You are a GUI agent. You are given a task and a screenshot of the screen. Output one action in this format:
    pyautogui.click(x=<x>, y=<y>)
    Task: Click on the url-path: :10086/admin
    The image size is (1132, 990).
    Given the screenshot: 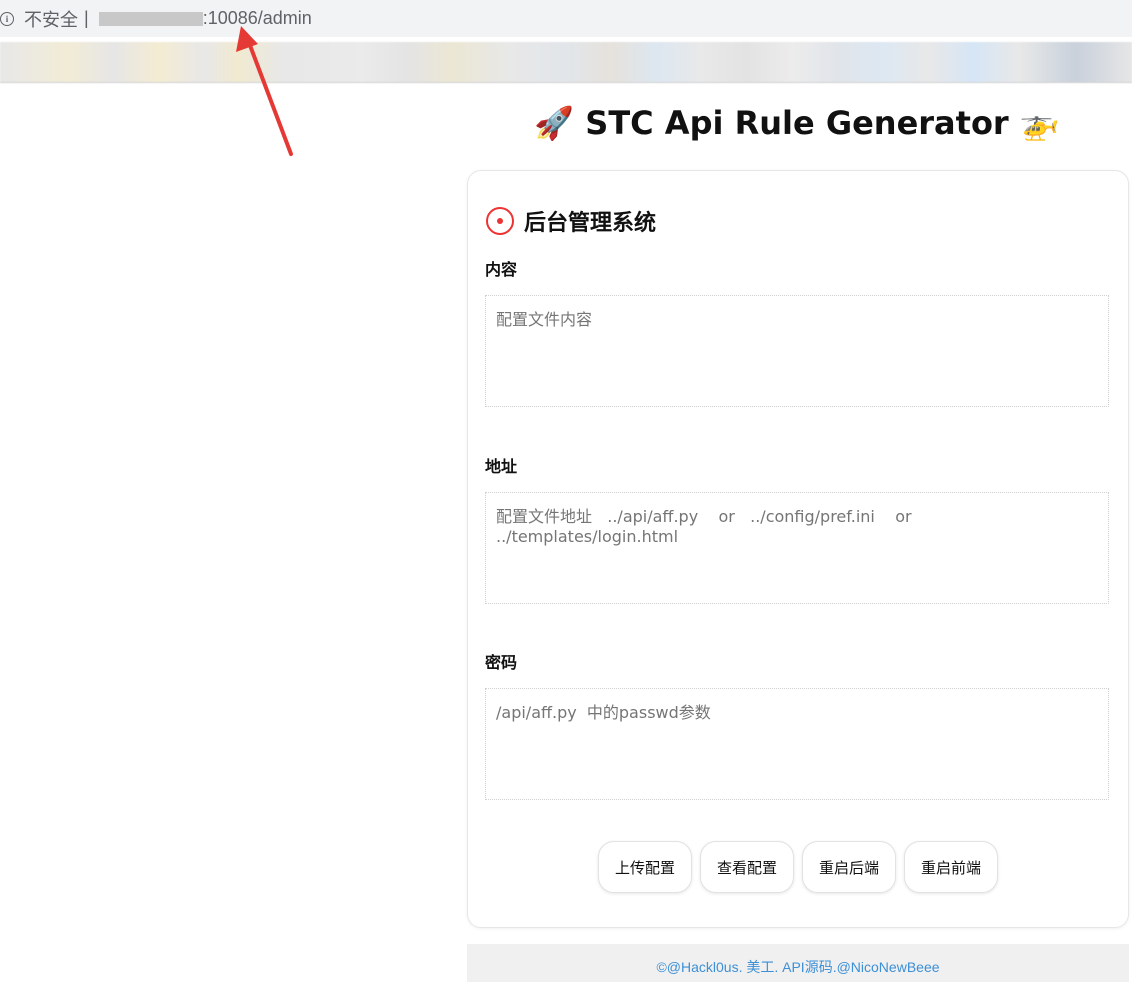 What is the action you would take?
    pyautogui.click(x=257, y=18)
    